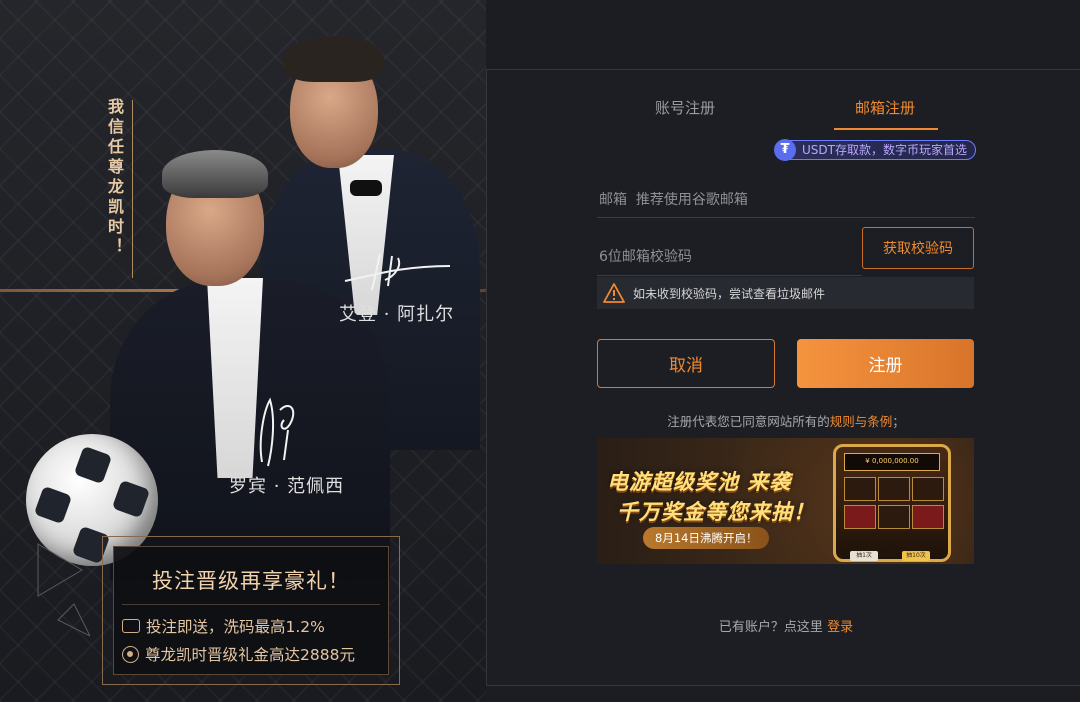 This screenshot has width=1080, height=702. What do you see at coordinates (723, 257) in the screenshot?
I see `verification-code-input` at bounding box center [723, 257].